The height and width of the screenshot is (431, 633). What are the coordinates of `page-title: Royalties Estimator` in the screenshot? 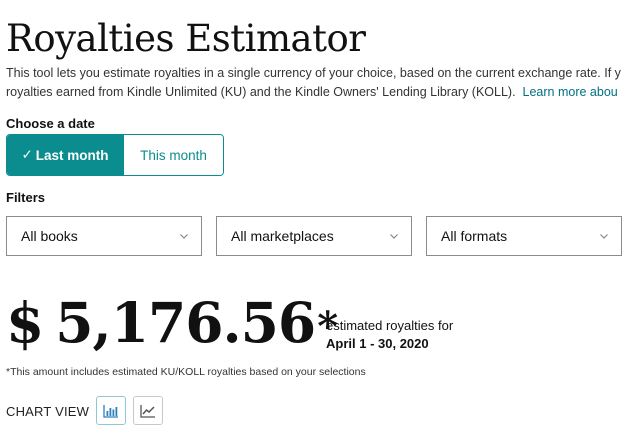 It's located at (186, 38).